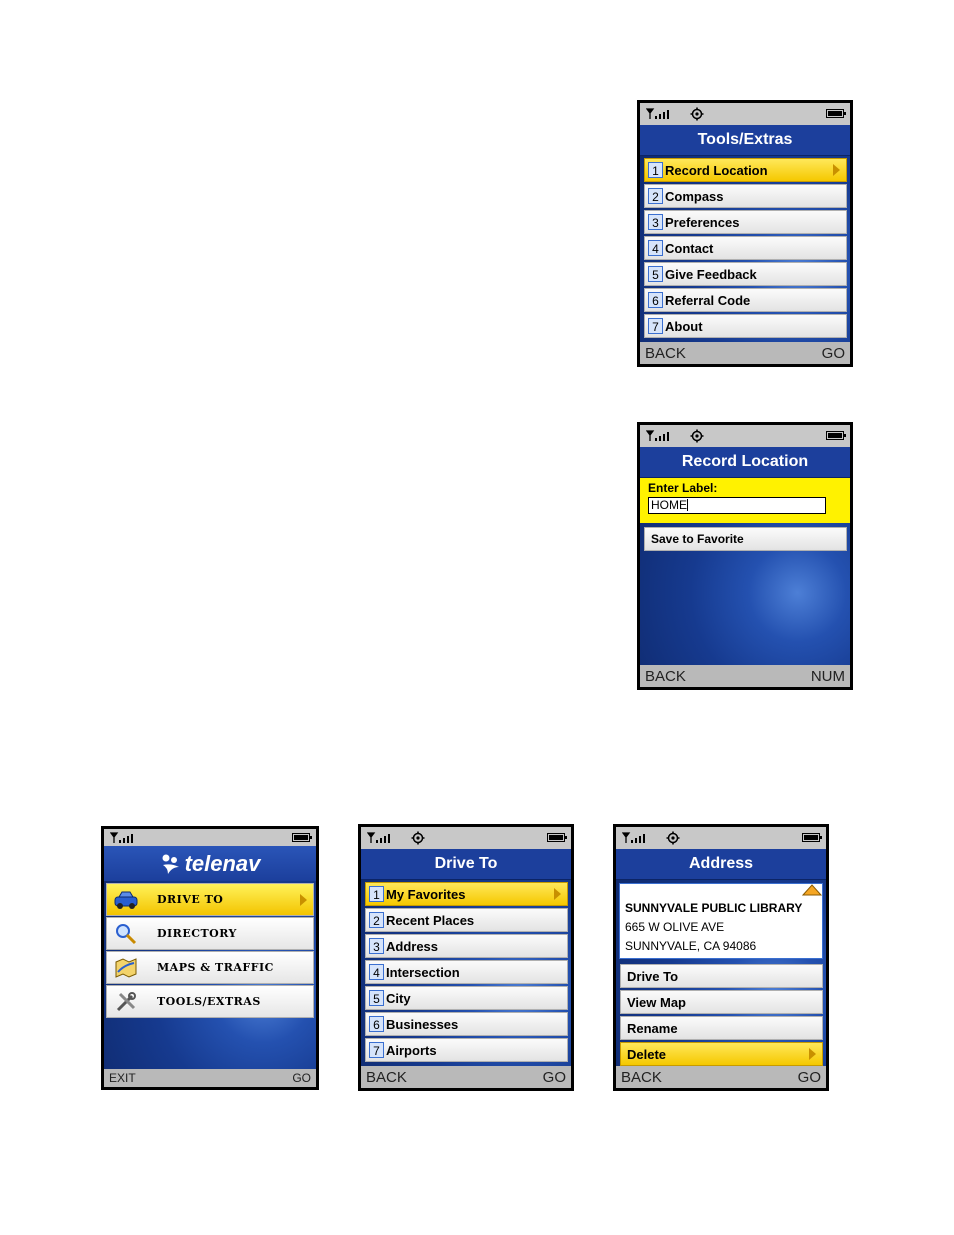 The width and height of the screenshot is (954, 1235). Describe the element at coordinates (669, 505) in the screenshot. I see `label-input-value: HOME` at that location.